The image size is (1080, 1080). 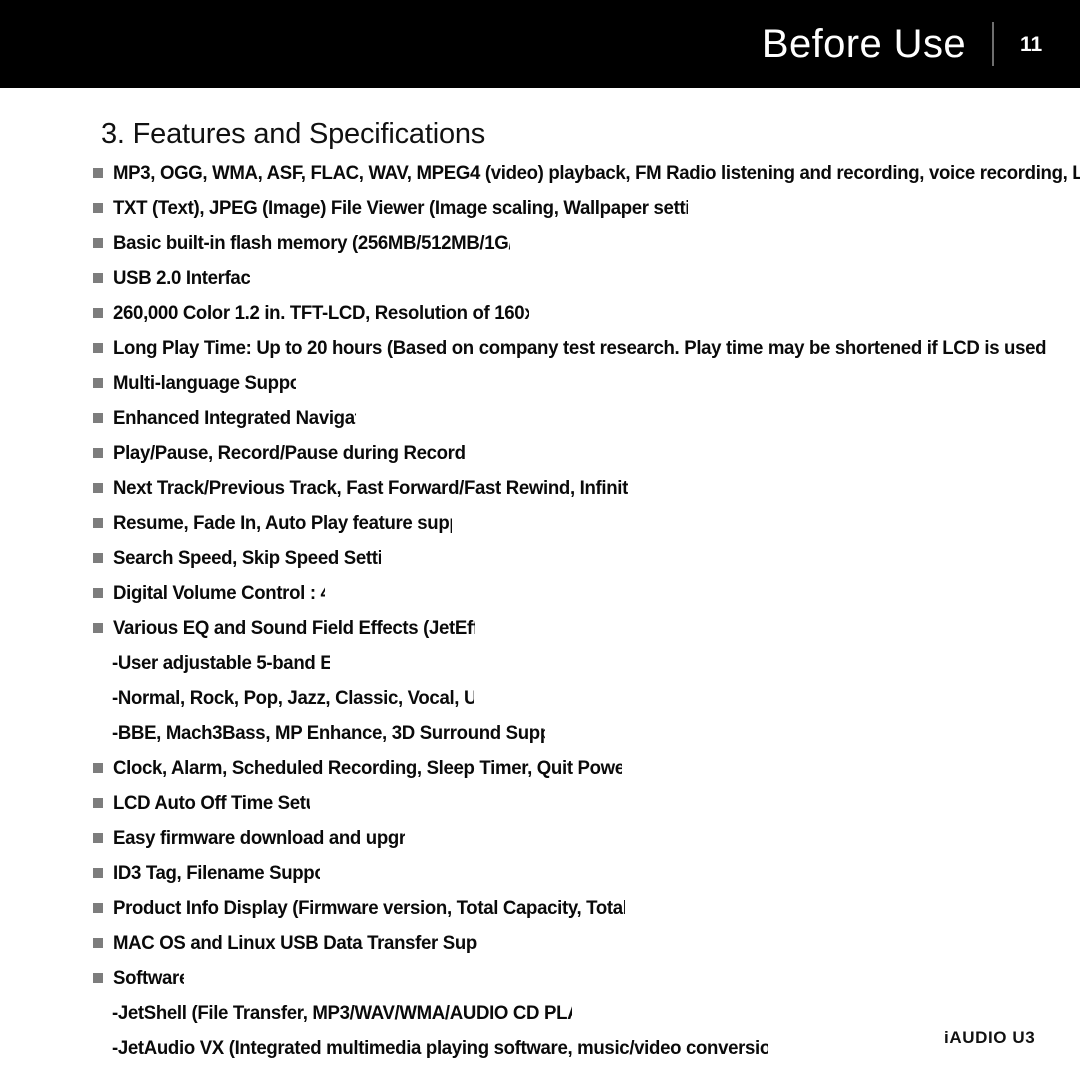 I want to click on page-header-bar: Before Use 11, so click(x=540, y=44).